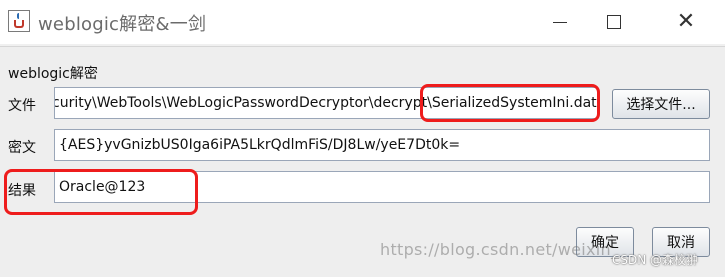  I want to click on result-field: Oracle@123, so click(382, 187).